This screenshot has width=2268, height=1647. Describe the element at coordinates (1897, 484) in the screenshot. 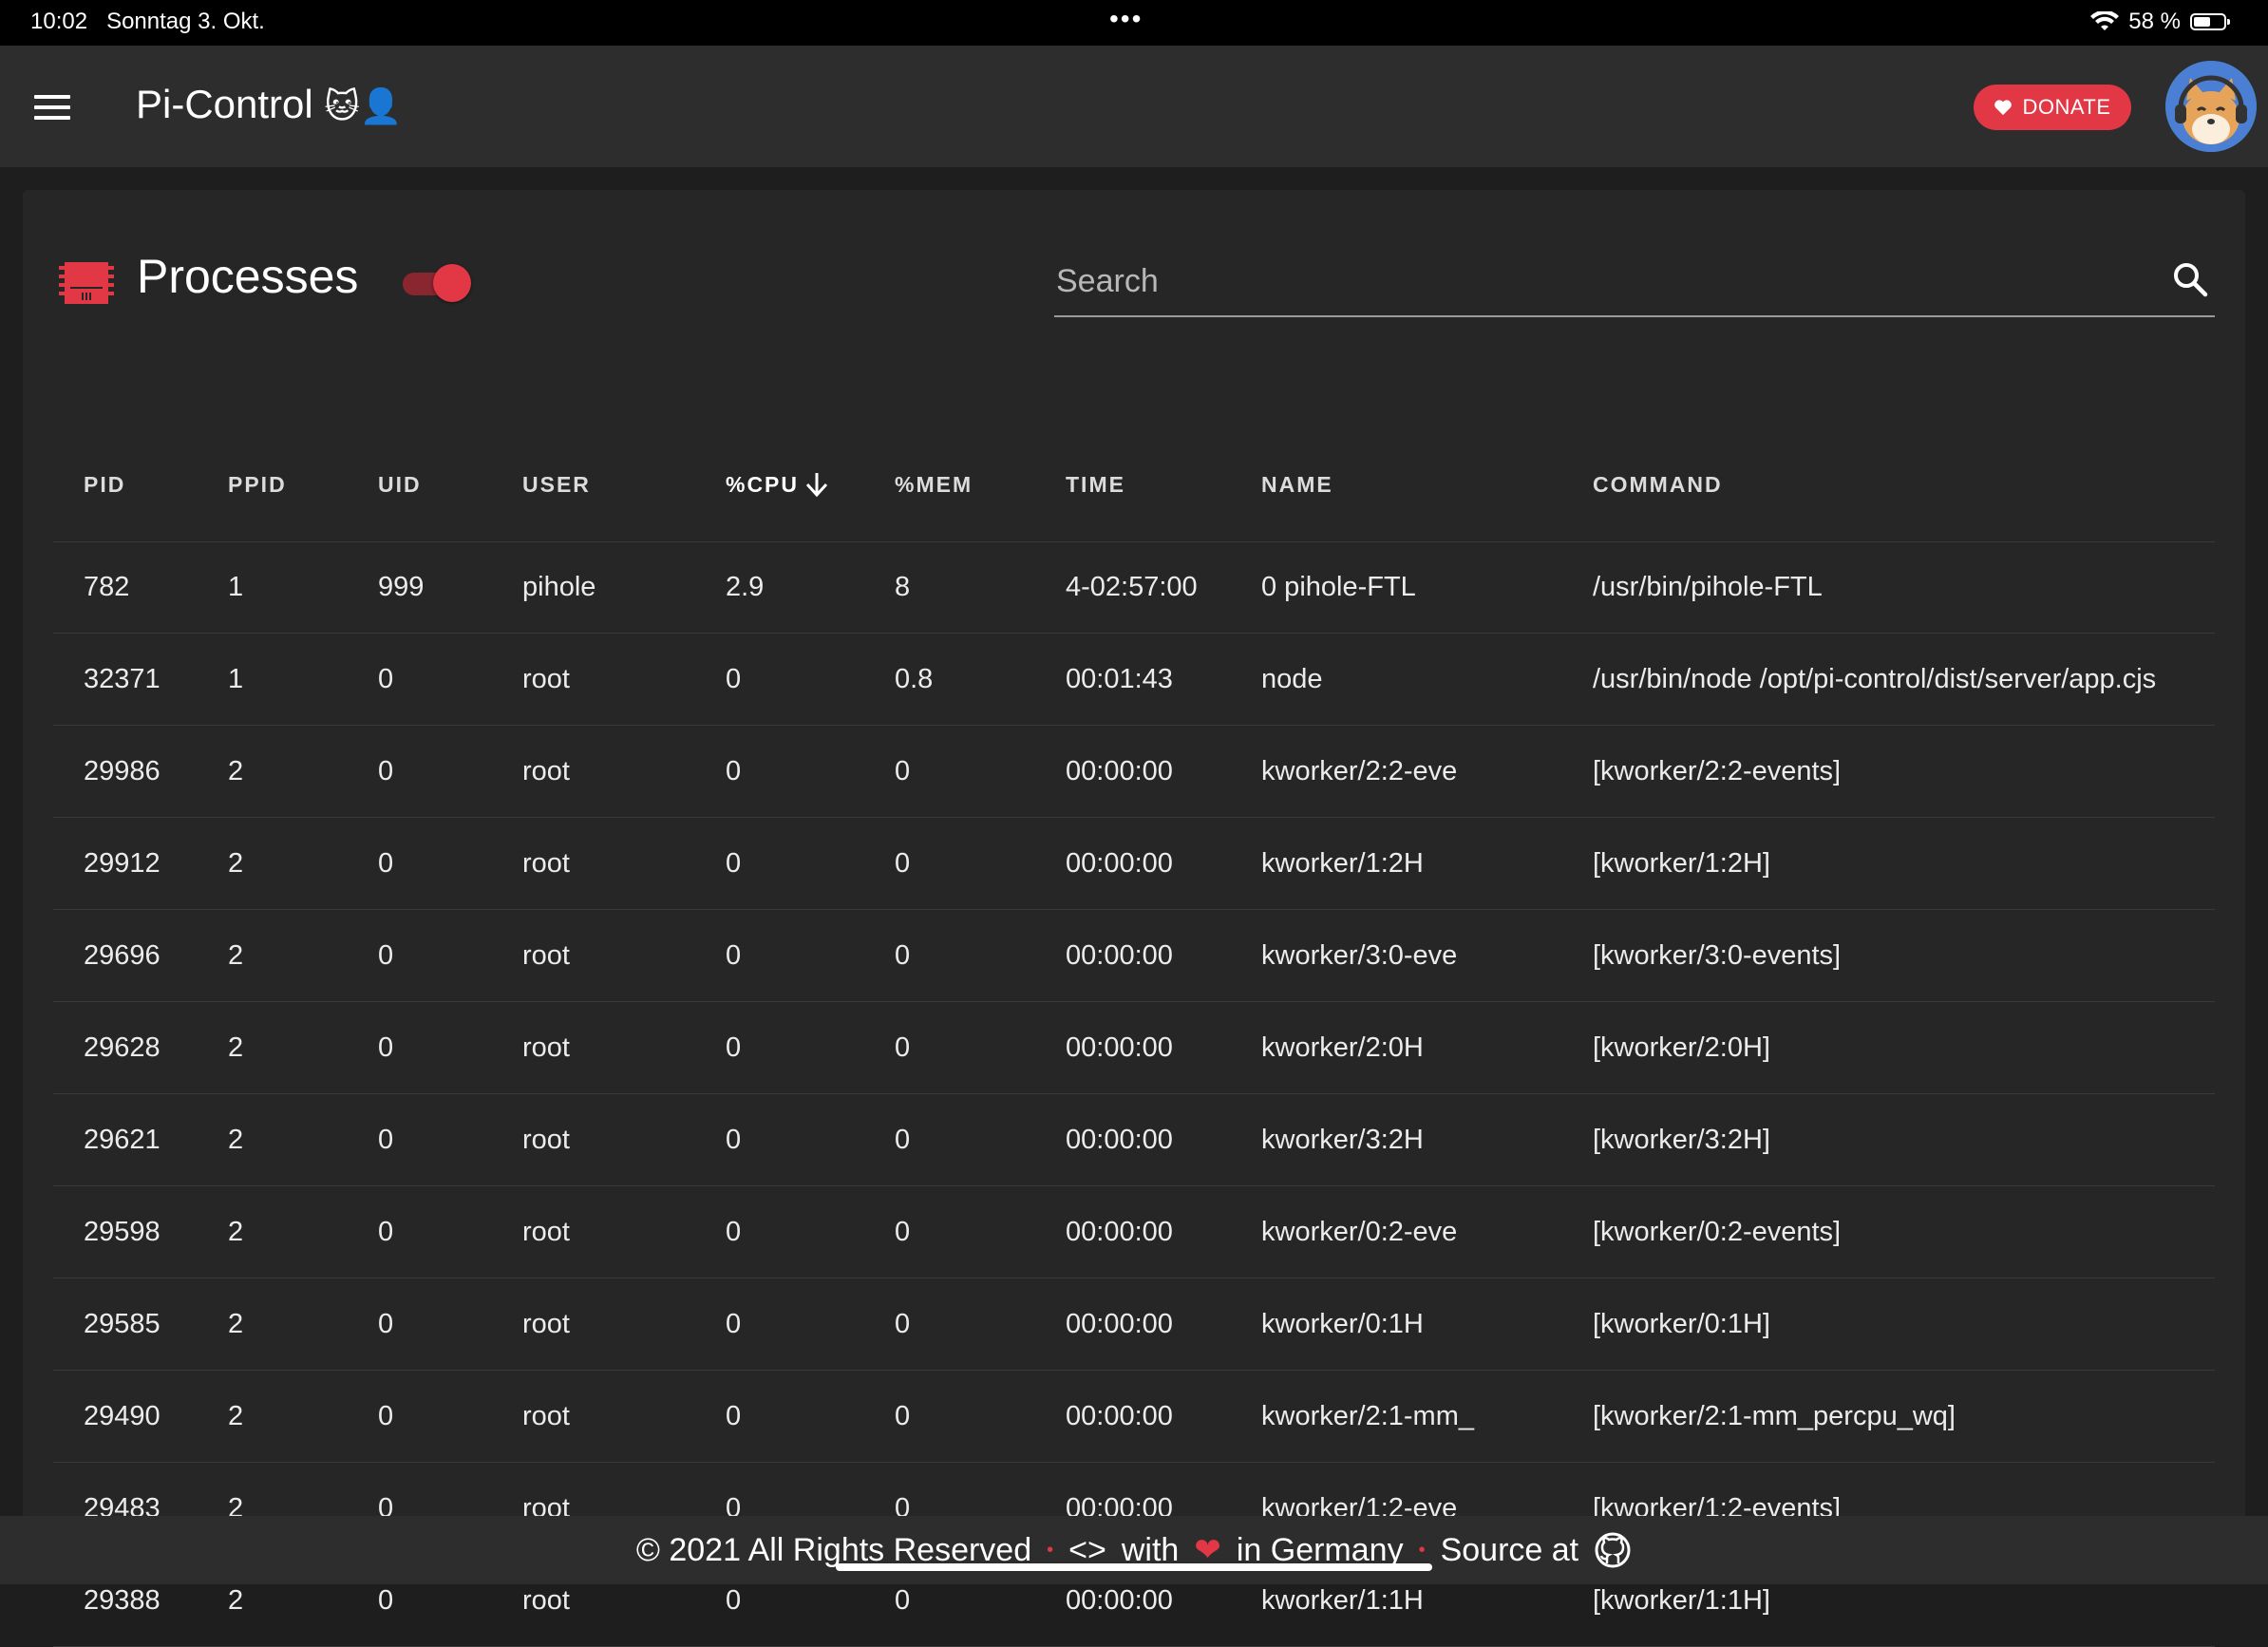

I see `column-header-command: COMMAND` at that location.